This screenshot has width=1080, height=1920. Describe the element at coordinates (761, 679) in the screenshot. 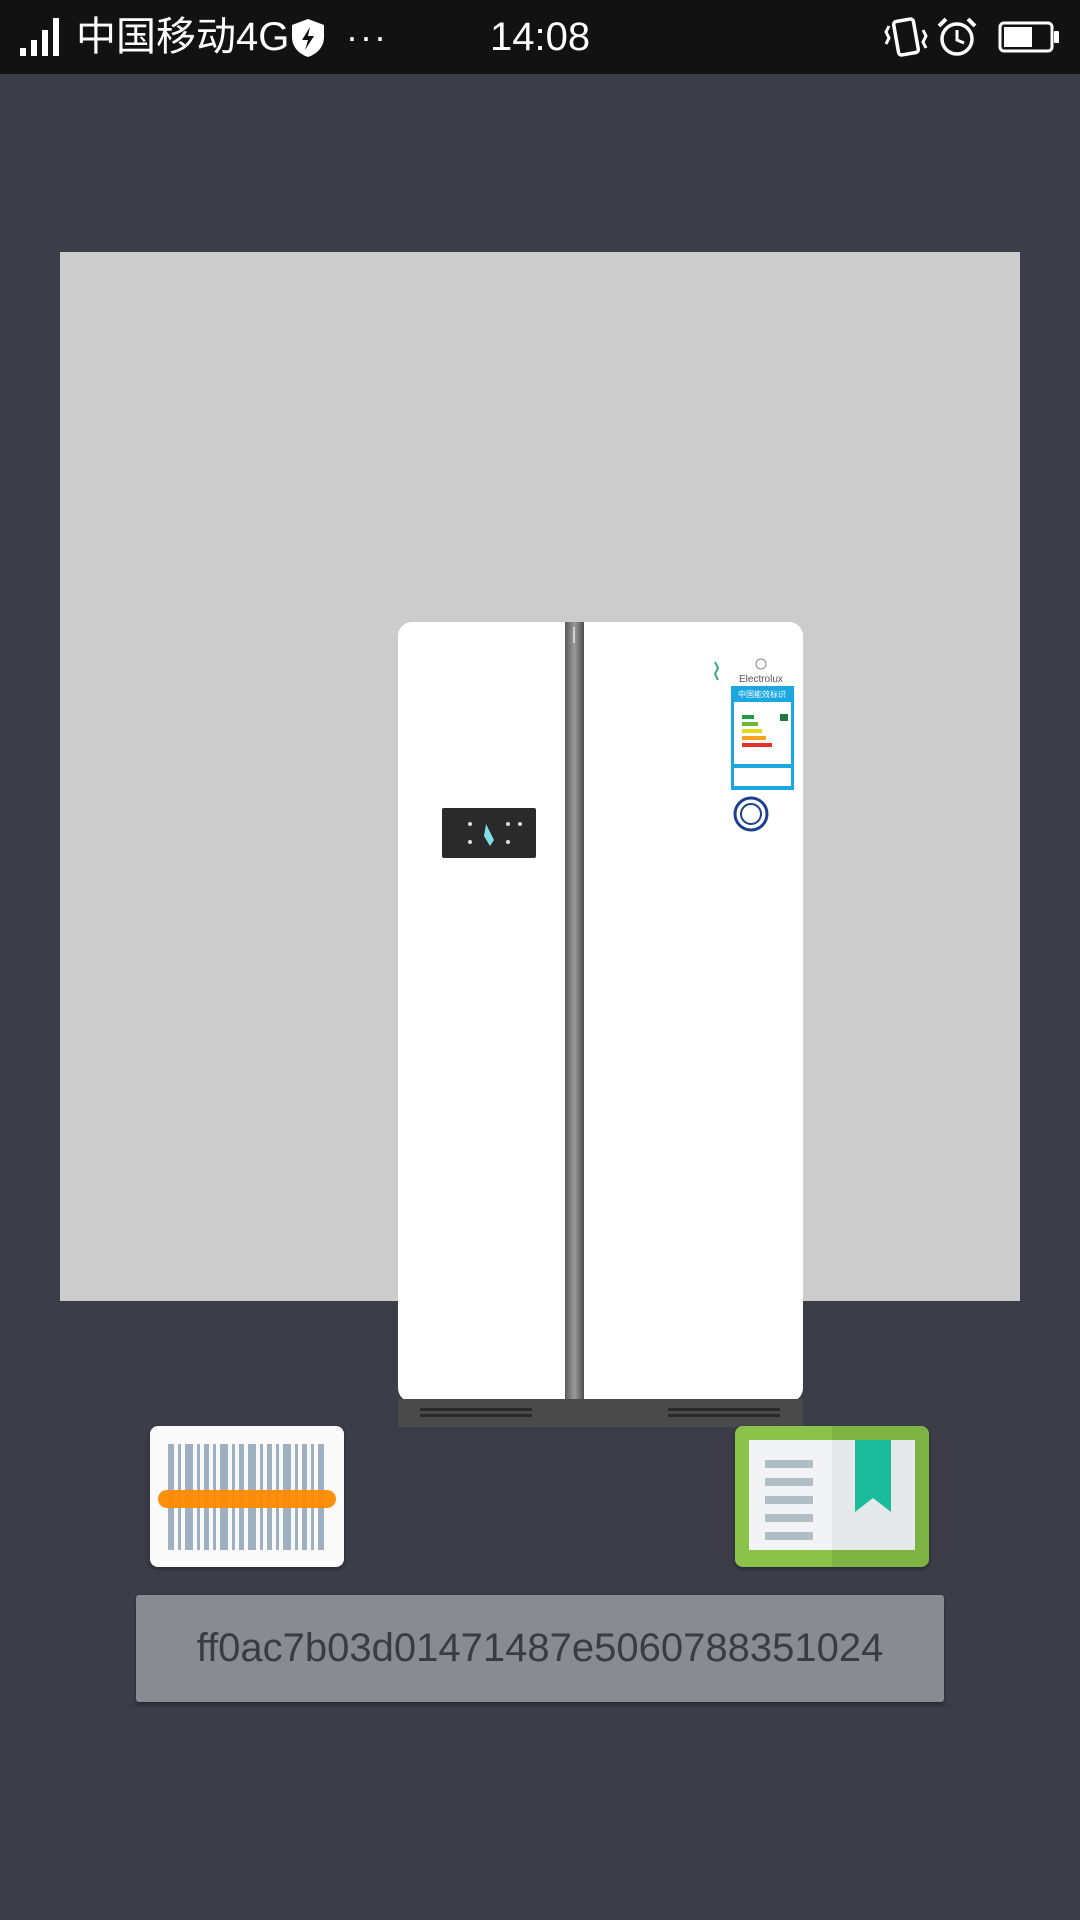

I see `brand-label: Electrolux` at that location.